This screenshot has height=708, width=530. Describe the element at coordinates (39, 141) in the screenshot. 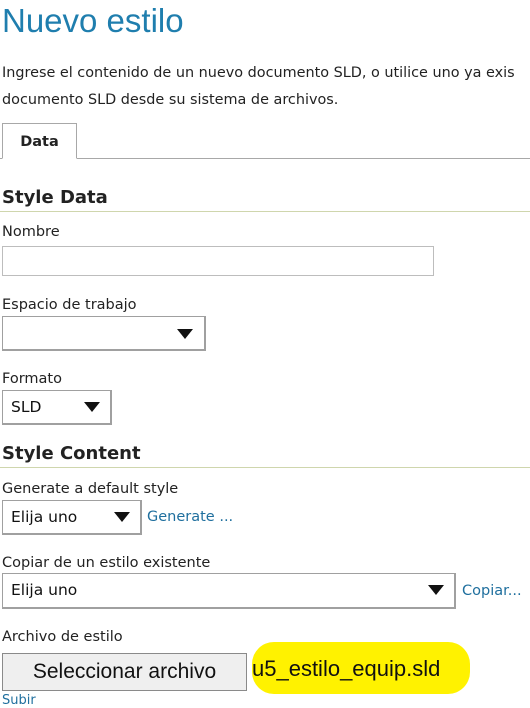

I see `tab-data: Data` at that location.